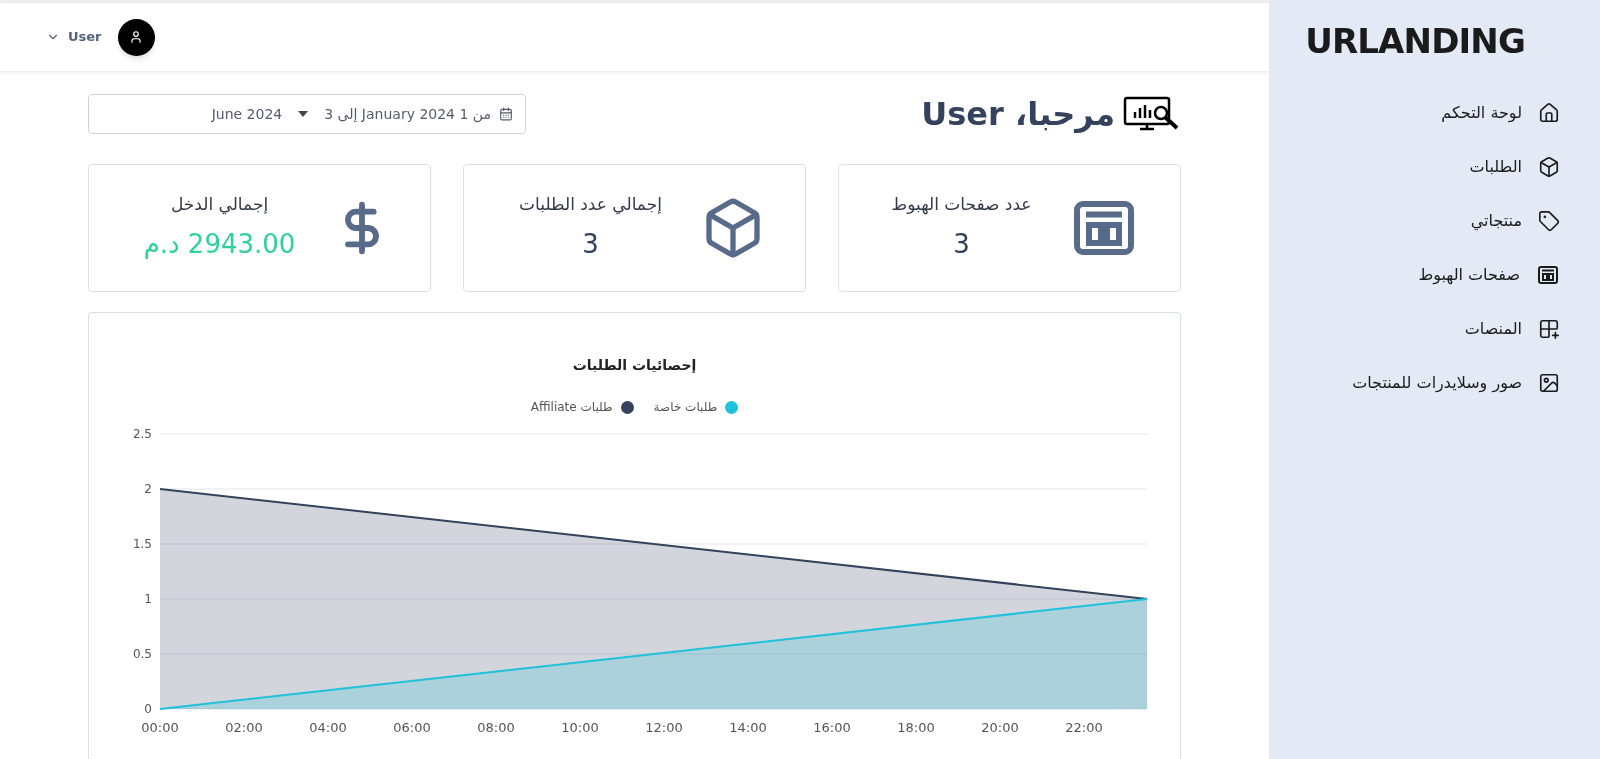 The image size is (1600, 759). What do you see at coordinates (303, 114) in the screenshot?
I see `caret-down-icon` at bounding box center [303, 114].